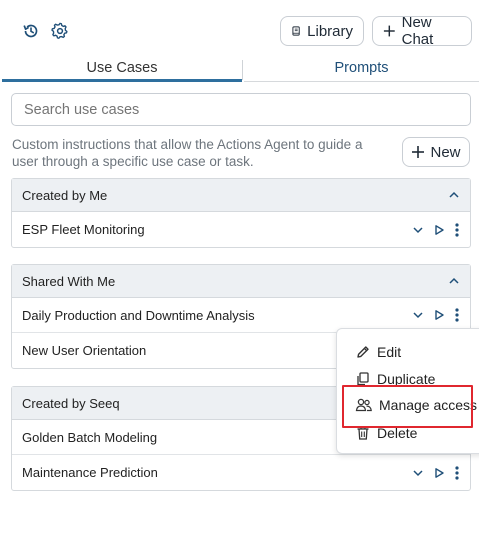 Image resolution: width=479 pixels, height=535 pixels. What do you see at coordinates (90, 437) in the screenshot?
I see `list-item-label: Golden Batch Modeling` at bounding box center [90, 437].